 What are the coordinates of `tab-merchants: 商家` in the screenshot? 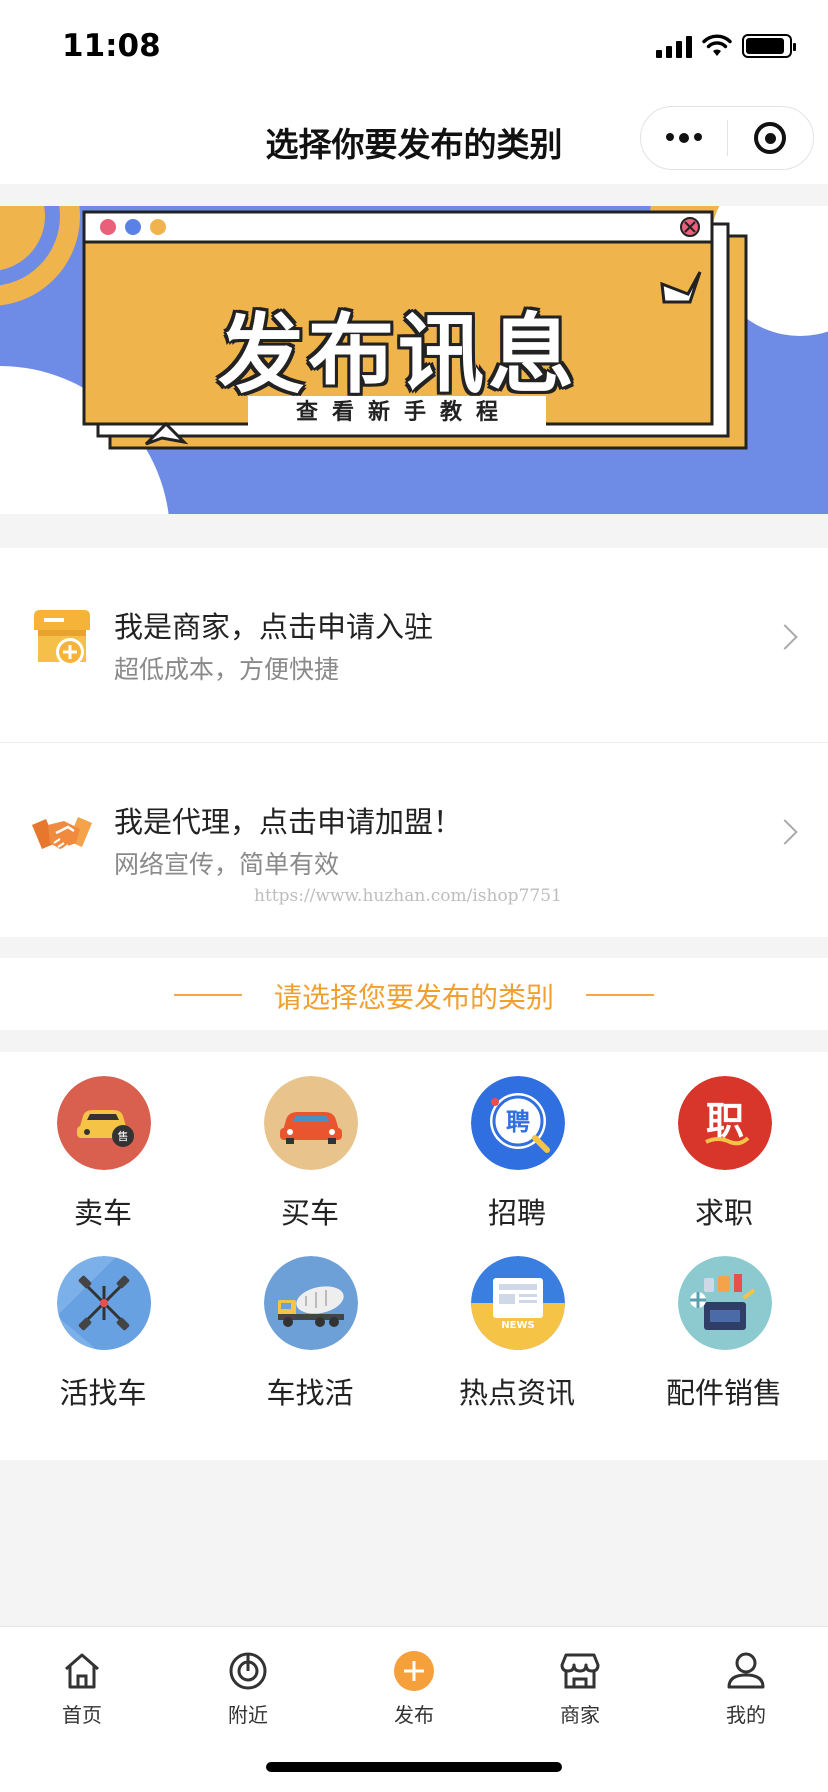 It's located at (580, 1687).